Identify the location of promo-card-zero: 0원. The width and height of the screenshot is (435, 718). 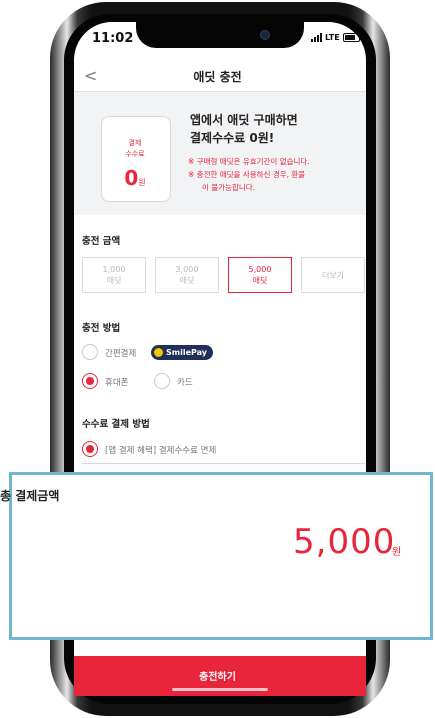
(135, 178).